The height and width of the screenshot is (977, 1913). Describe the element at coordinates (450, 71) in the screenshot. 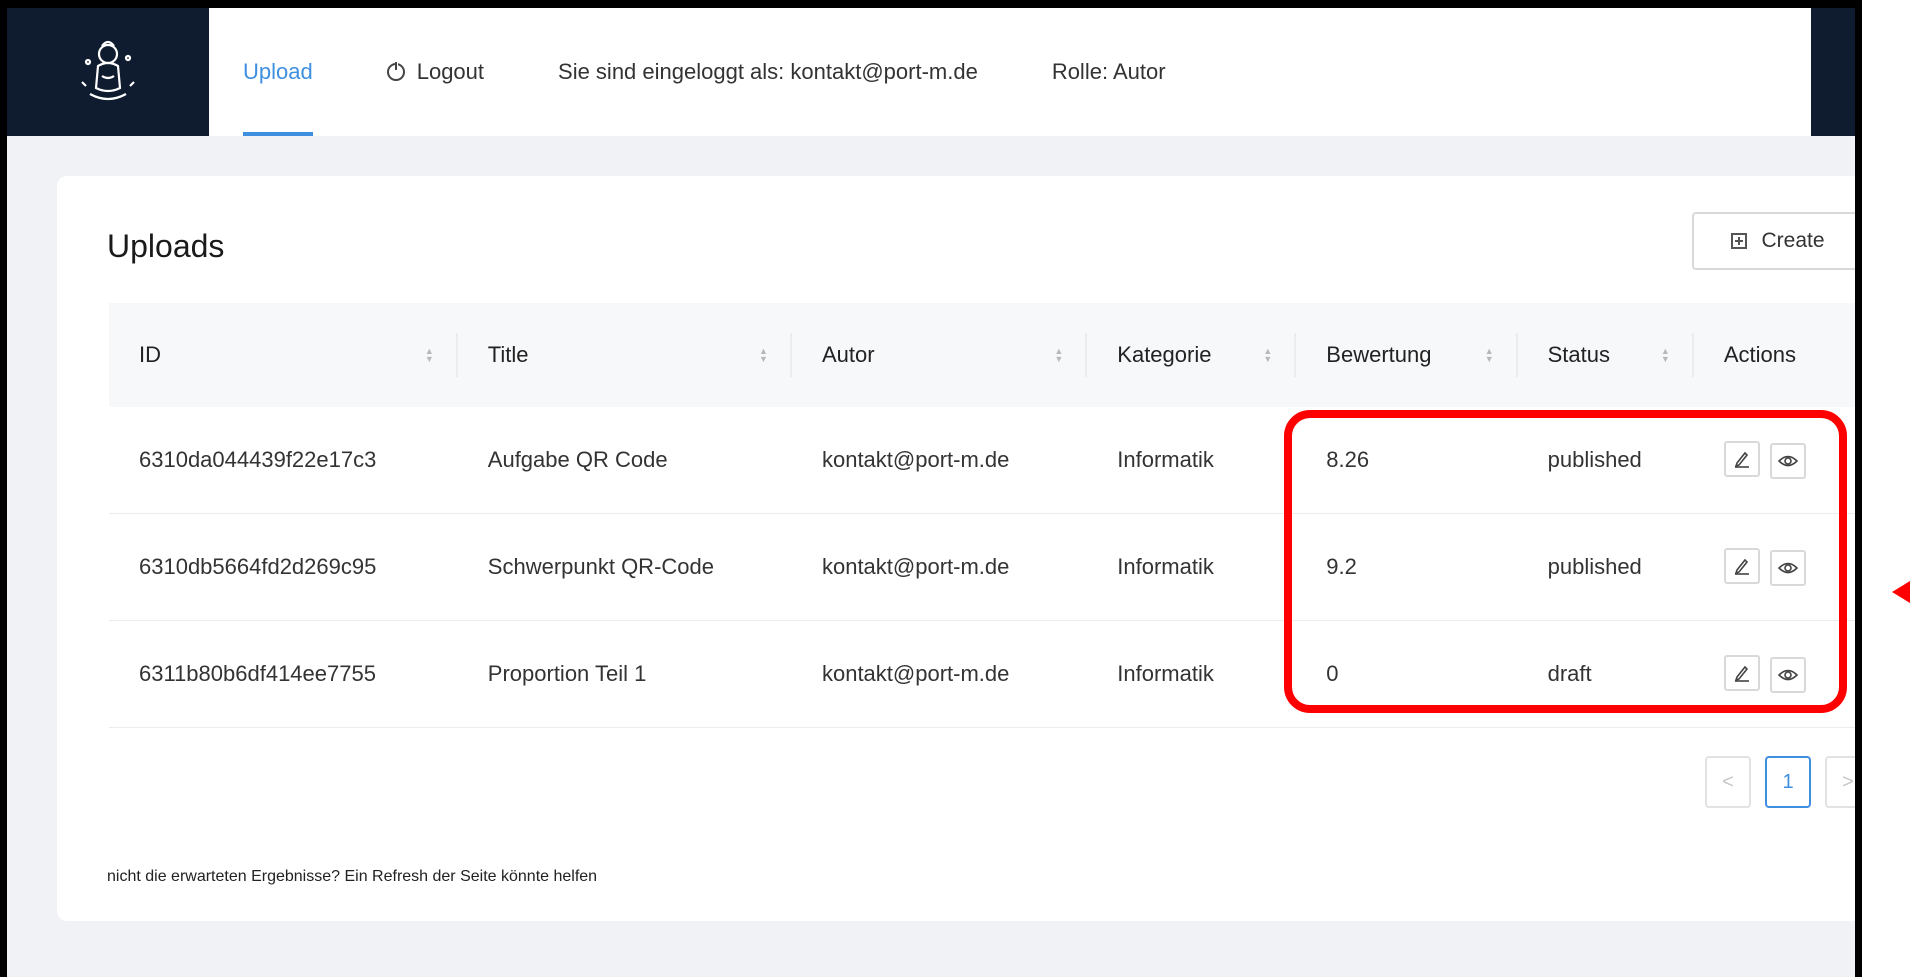

I see `nav-logout-label: Logout` at that location.